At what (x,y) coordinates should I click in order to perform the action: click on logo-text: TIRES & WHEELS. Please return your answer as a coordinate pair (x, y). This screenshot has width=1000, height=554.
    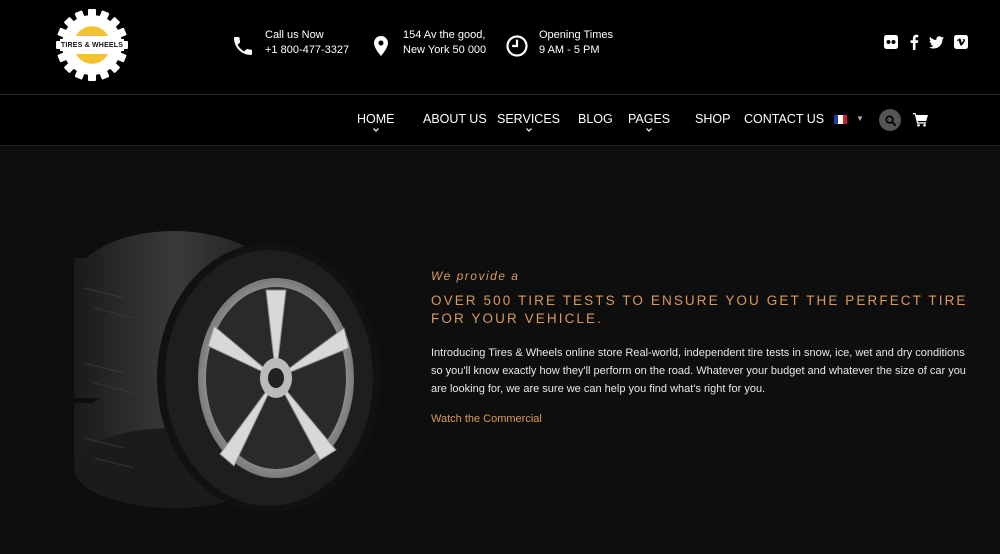
    Looking at the image, I should click on (92, 45).